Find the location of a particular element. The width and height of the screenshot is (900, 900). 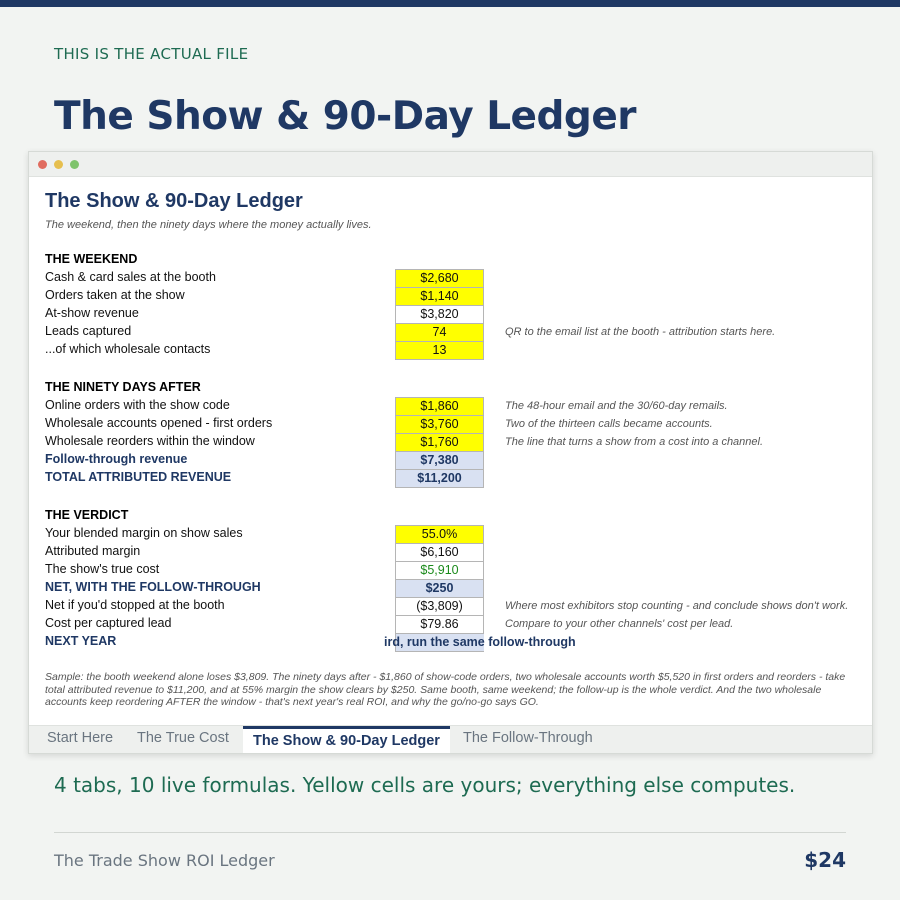

row-label: The show's true cost is located at coordinates (102, 569).